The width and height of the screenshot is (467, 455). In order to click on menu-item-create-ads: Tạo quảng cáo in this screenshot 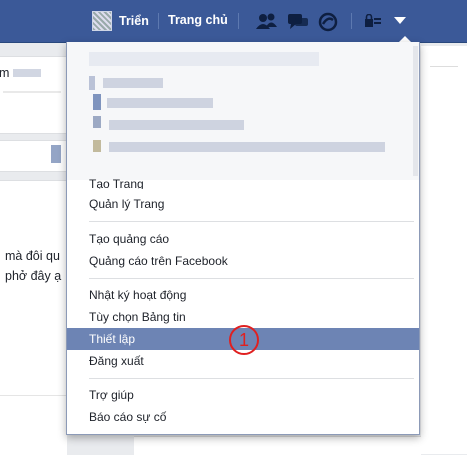, I will do `click(243, 239)`.